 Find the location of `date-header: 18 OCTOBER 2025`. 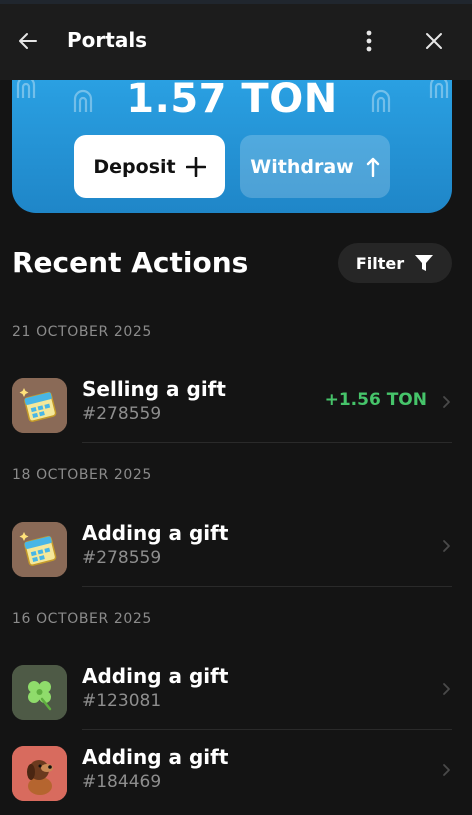

date-header: 18 OCTOBER 2025 is located at coordinates (82, 475).